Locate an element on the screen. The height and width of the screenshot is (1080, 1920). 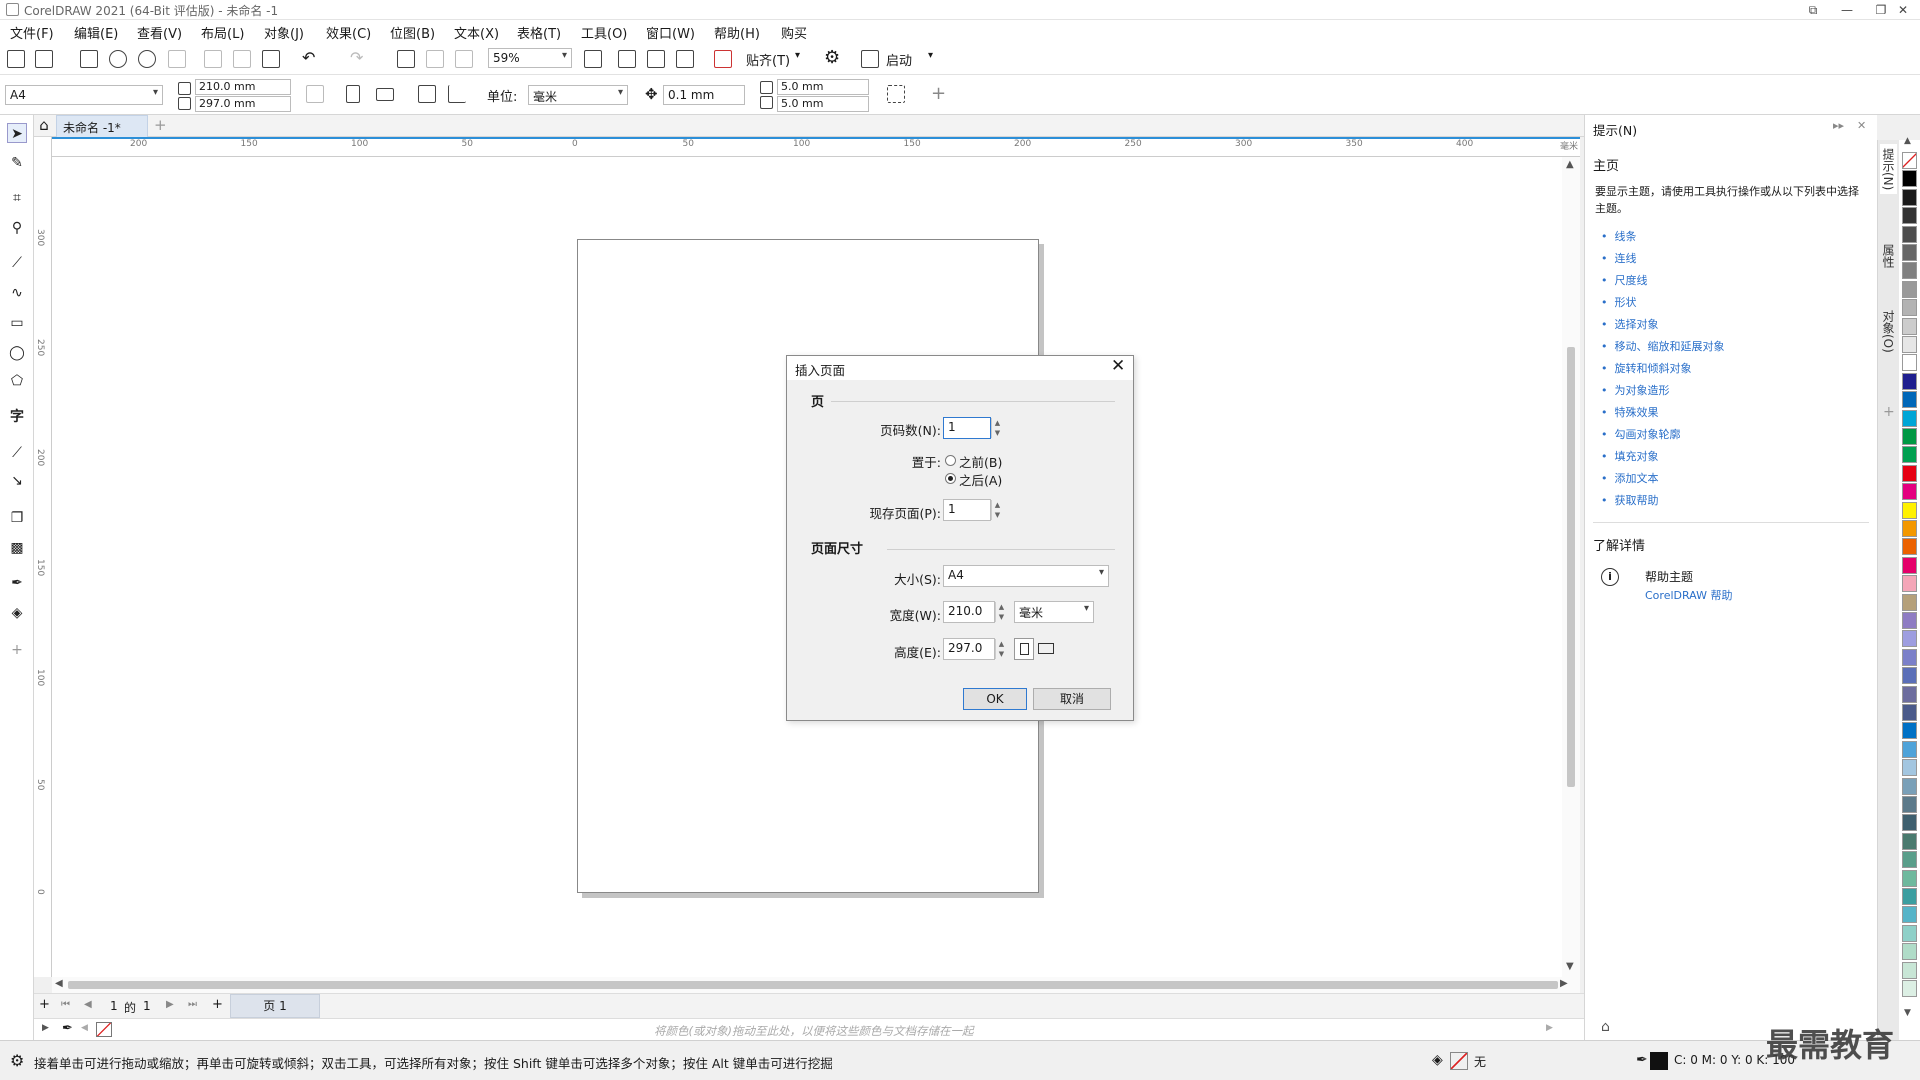
snap-off-icon is located at coordinates (723, 59).